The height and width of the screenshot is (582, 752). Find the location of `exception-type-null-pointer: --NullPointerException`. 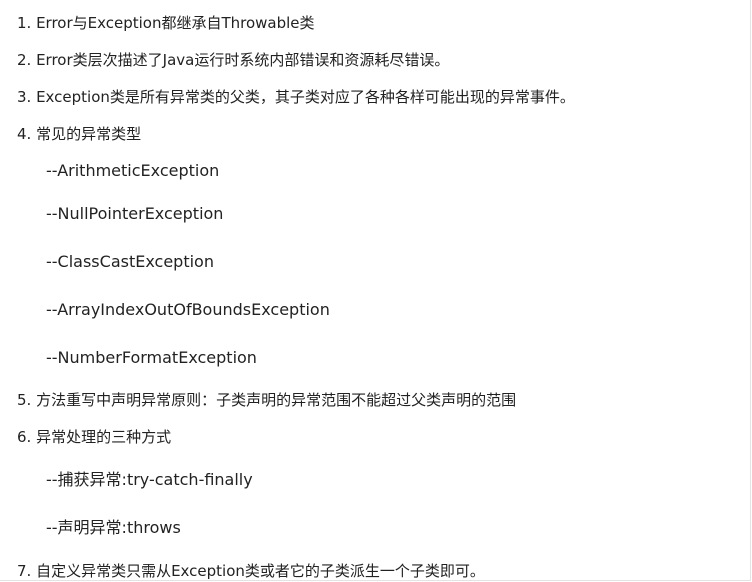

exception-type-null-pointer: --NullPointerException is located at coordinates (135, 213).